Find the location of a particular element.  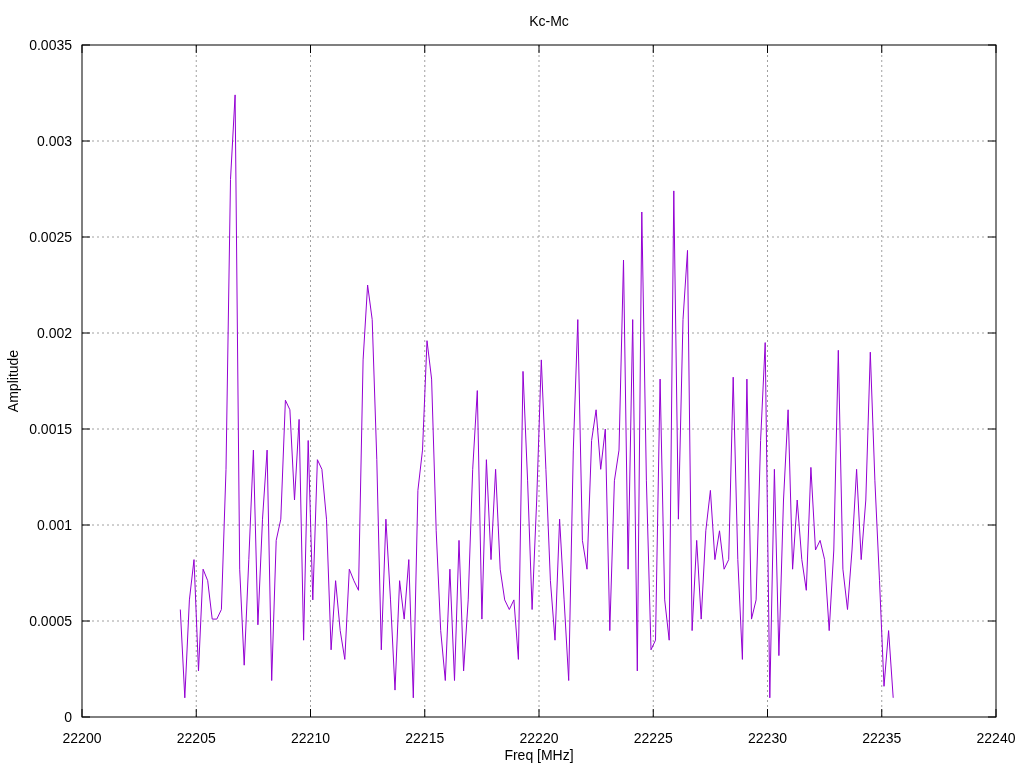

x-tick-label: 22235 is located at coordinates (882, 738).